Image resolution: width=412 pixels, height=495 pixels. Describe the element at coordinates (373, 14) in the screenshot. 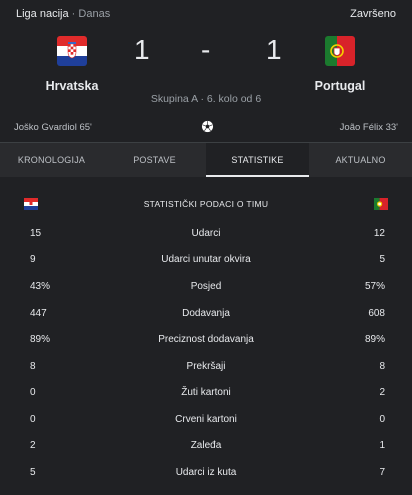

I see `match-status: Završeno` at that location.